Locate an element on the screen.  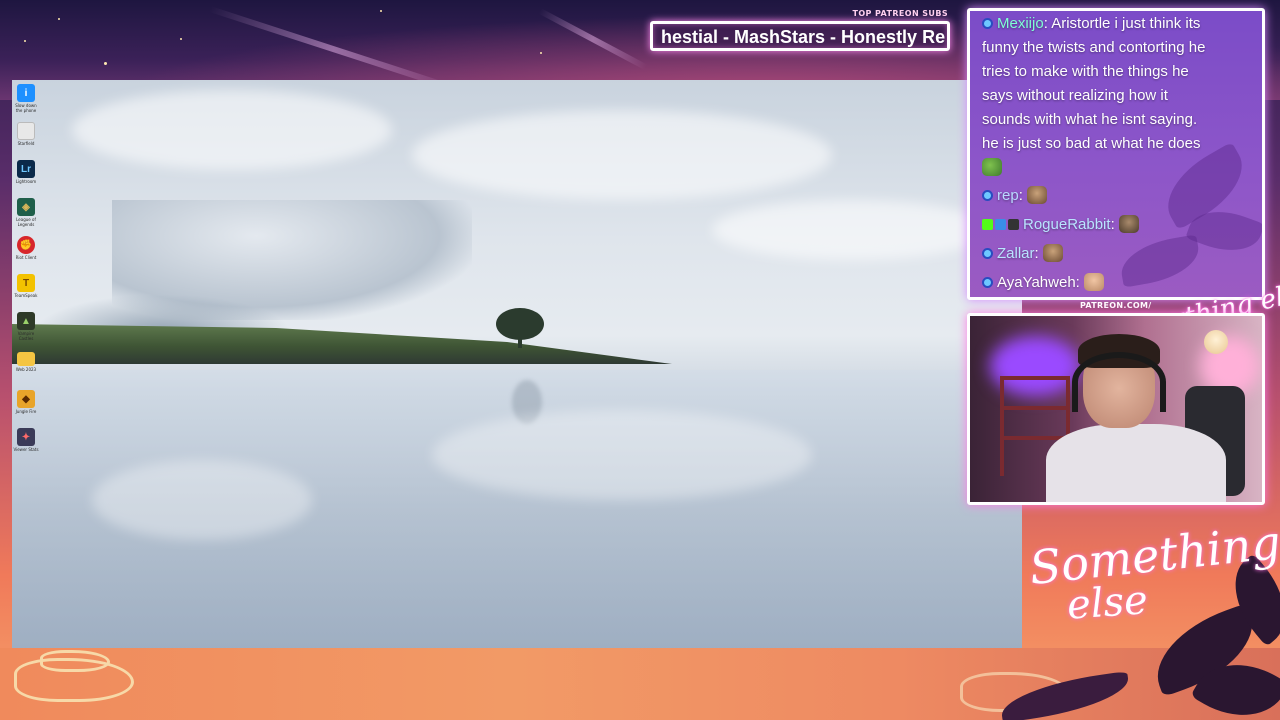
chat-message: RogueRabbit: is located at coordinates (1060, 225).